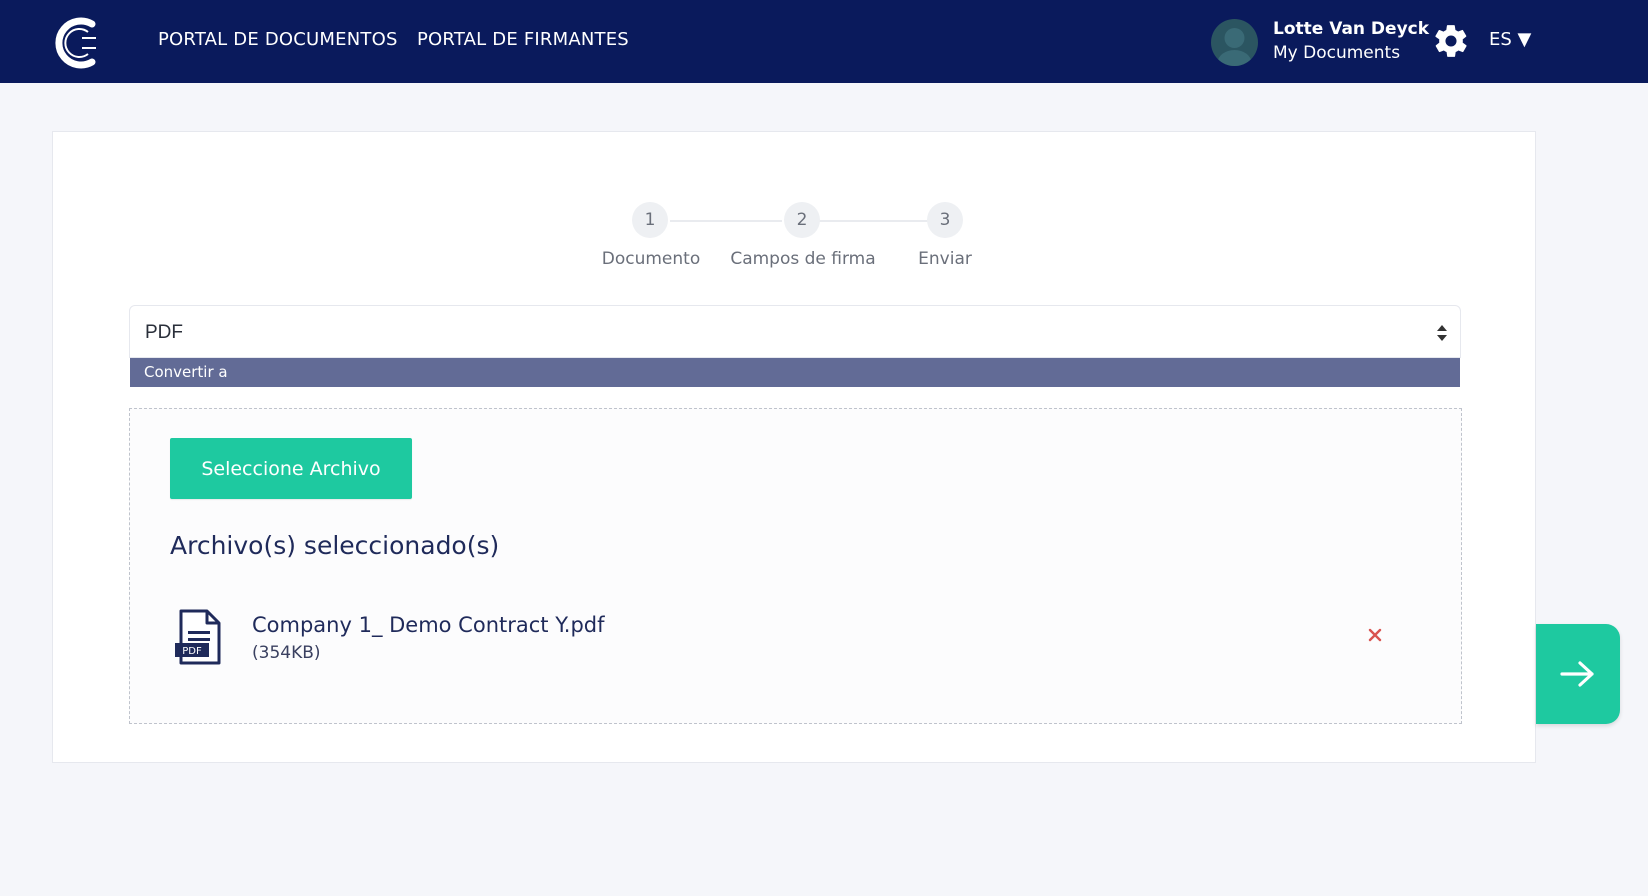 The width and height of the screenshot is (1648, 896). I want to click on language-selector: ES ▼, so click(1510, 39).